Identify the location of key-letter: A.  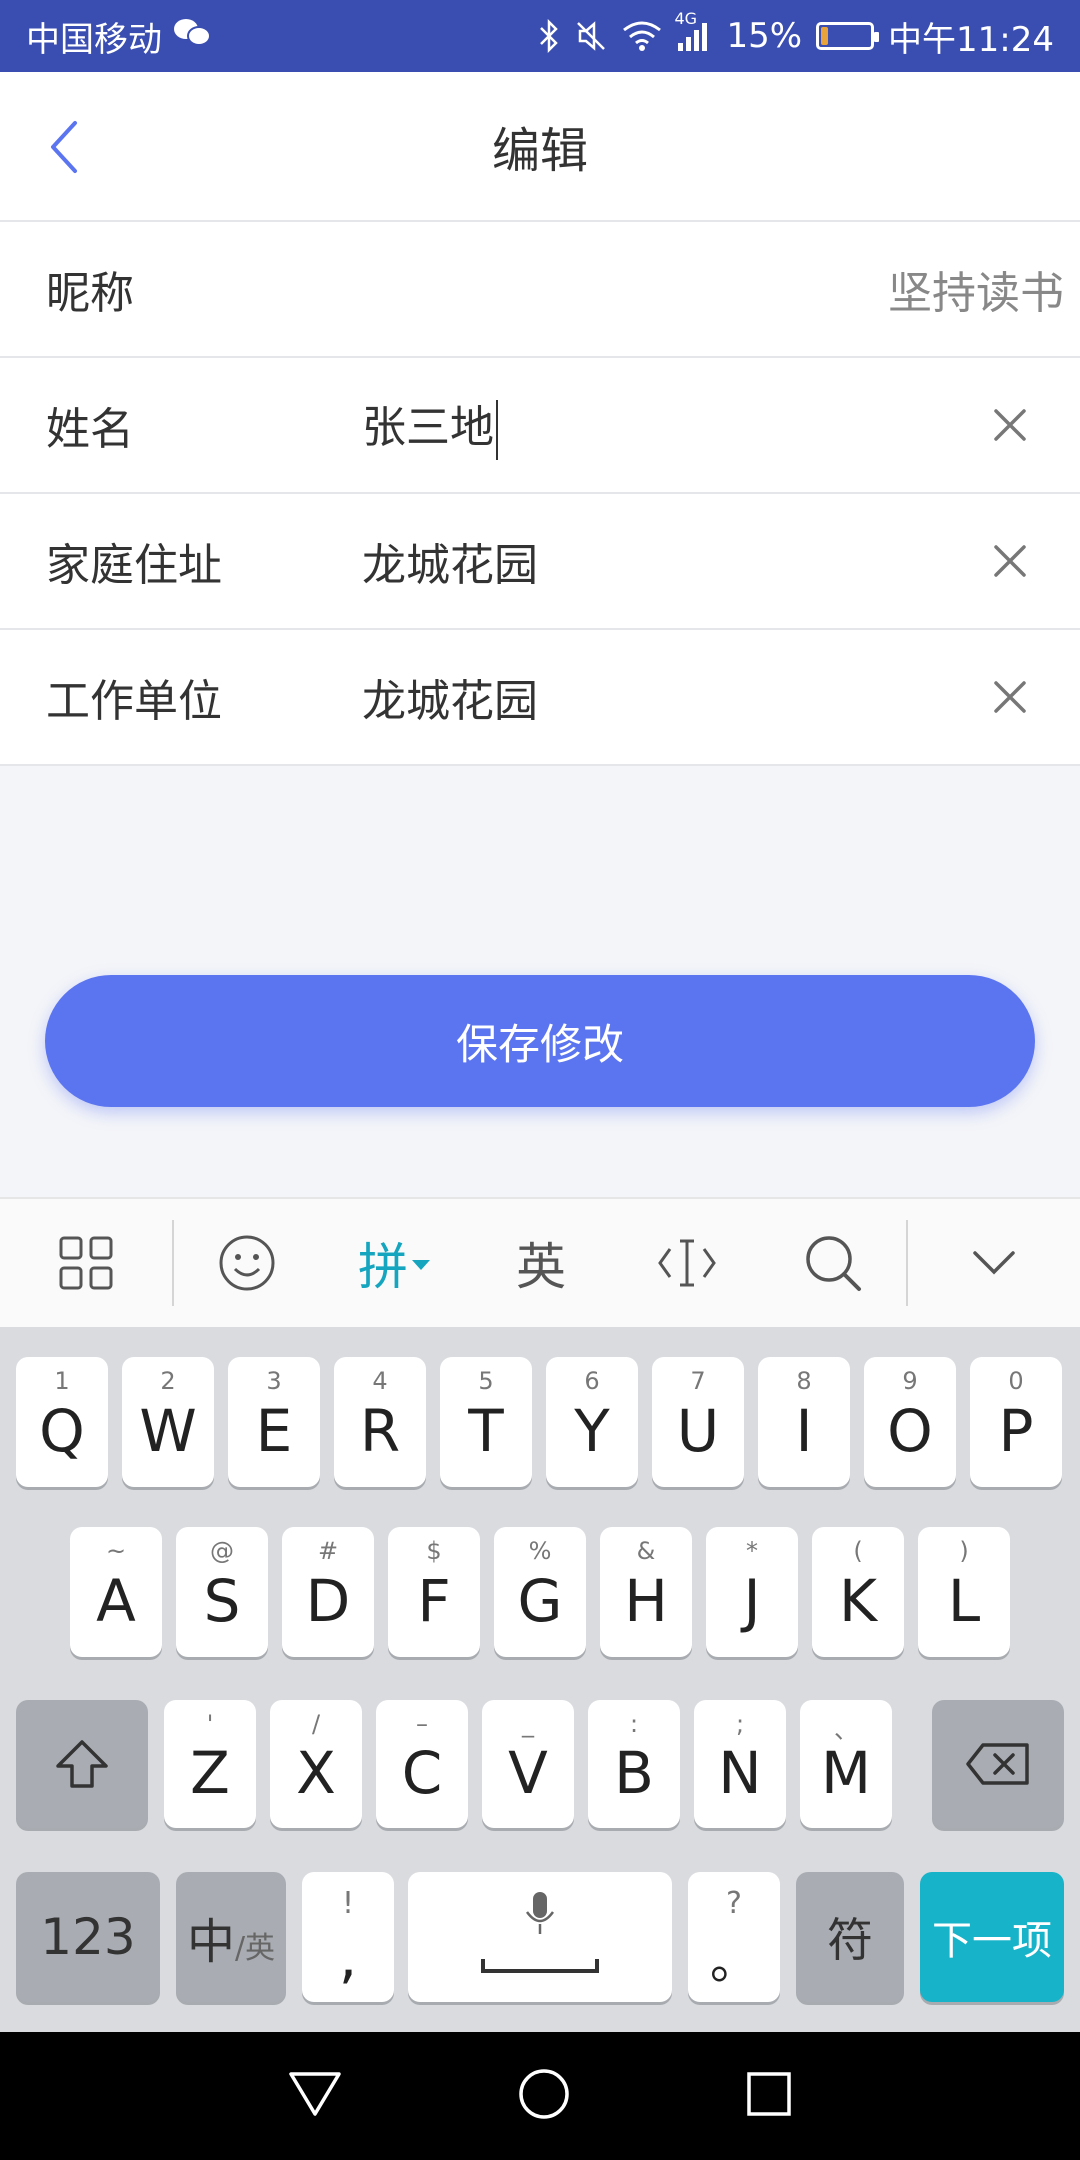
(116, 1601).